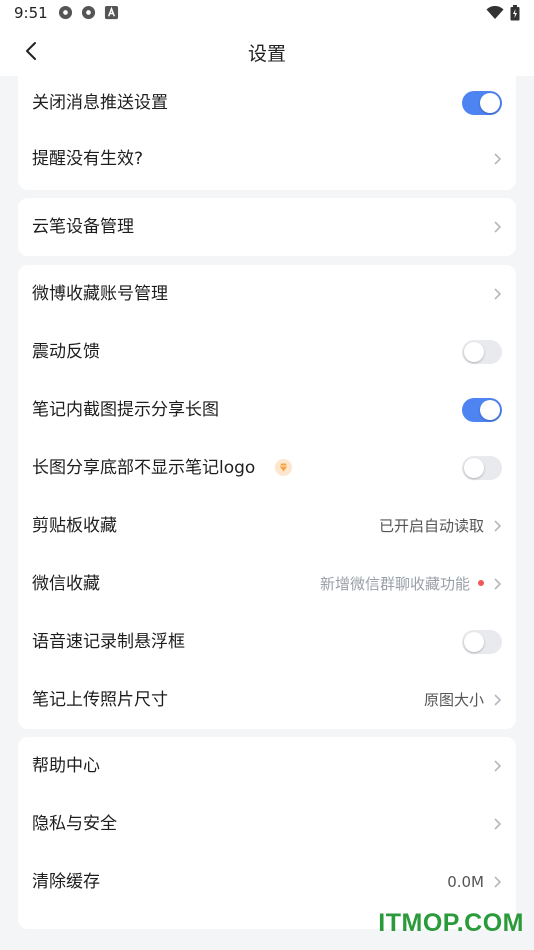 This screenshot has height=950, width=534. I want to click on push-notification-row: 关闭消息推送设置, so click(267, 103).